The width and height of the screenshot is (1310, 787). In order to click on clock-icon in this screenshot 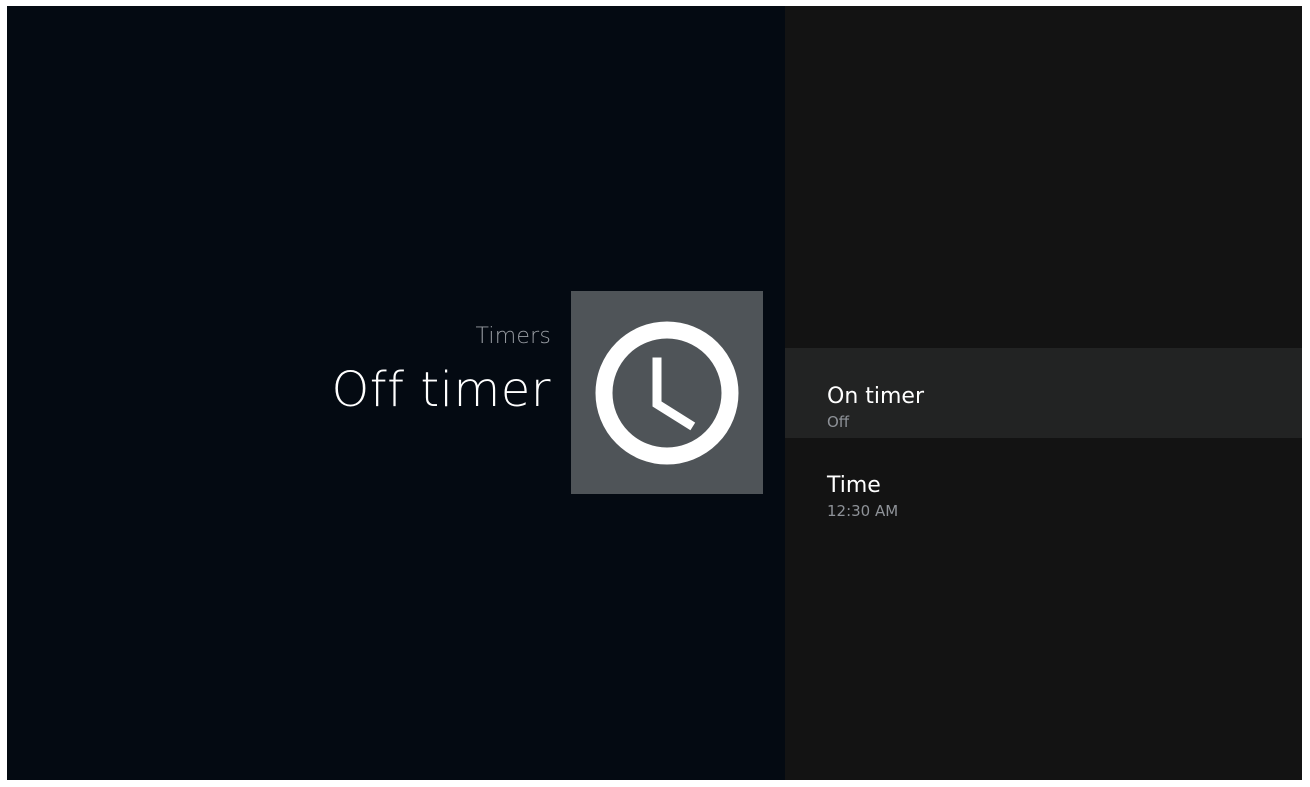, I will do `click(667, 392)`.